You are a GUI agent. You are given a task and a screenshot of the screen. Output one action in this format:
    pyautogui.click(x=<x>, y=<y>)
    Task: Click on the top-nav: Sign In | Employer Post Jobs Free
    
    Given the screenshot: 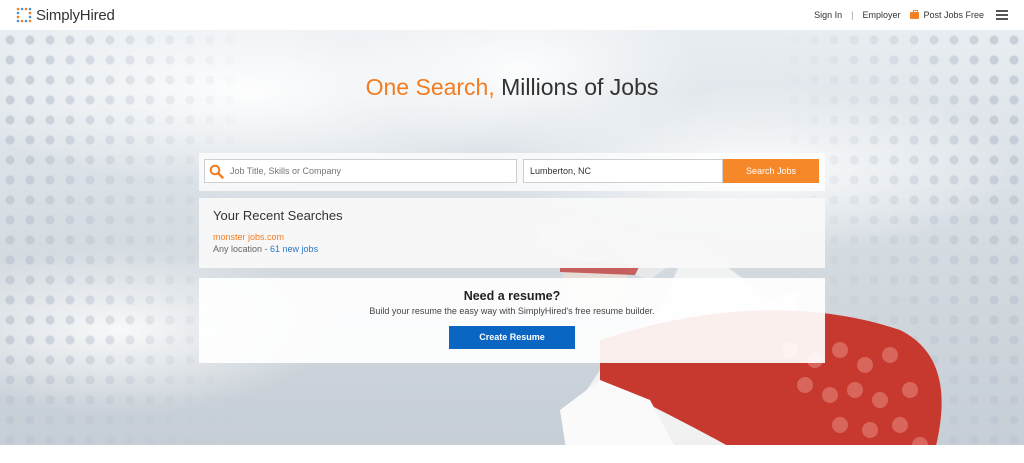 What is the action you would take?
    pyautogui.click(x=911, y=15)
    